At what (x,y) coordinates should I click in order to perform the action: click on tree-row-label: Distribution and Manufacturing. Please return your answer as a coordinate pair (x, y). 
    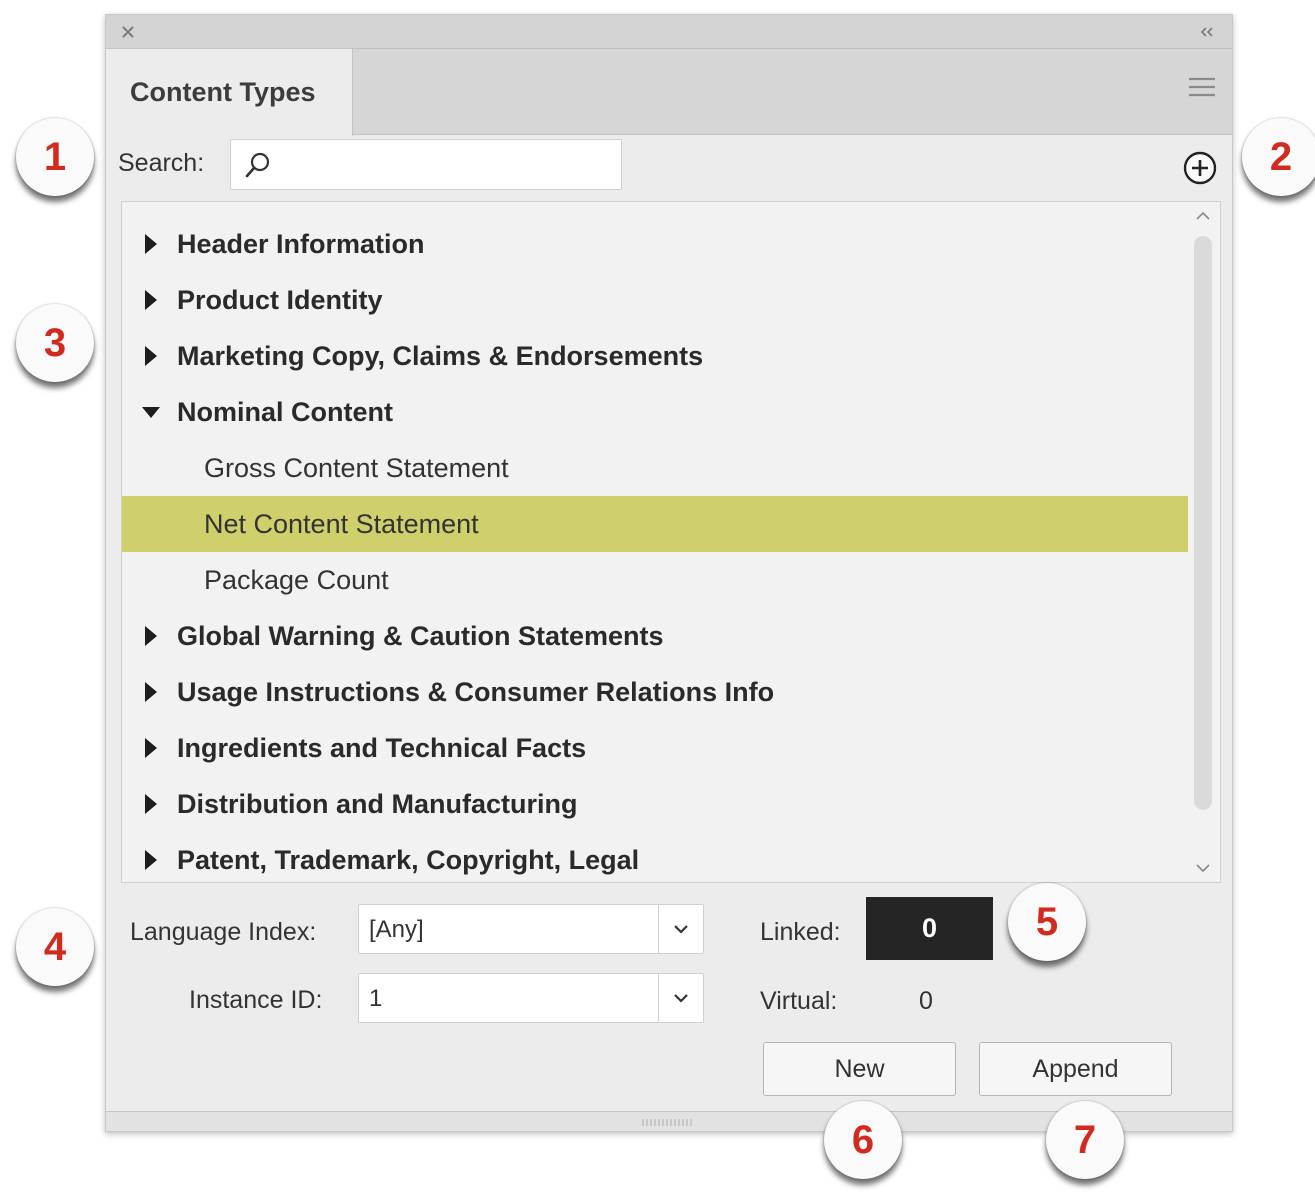
    Looking at the image, I should click on (377, 803).